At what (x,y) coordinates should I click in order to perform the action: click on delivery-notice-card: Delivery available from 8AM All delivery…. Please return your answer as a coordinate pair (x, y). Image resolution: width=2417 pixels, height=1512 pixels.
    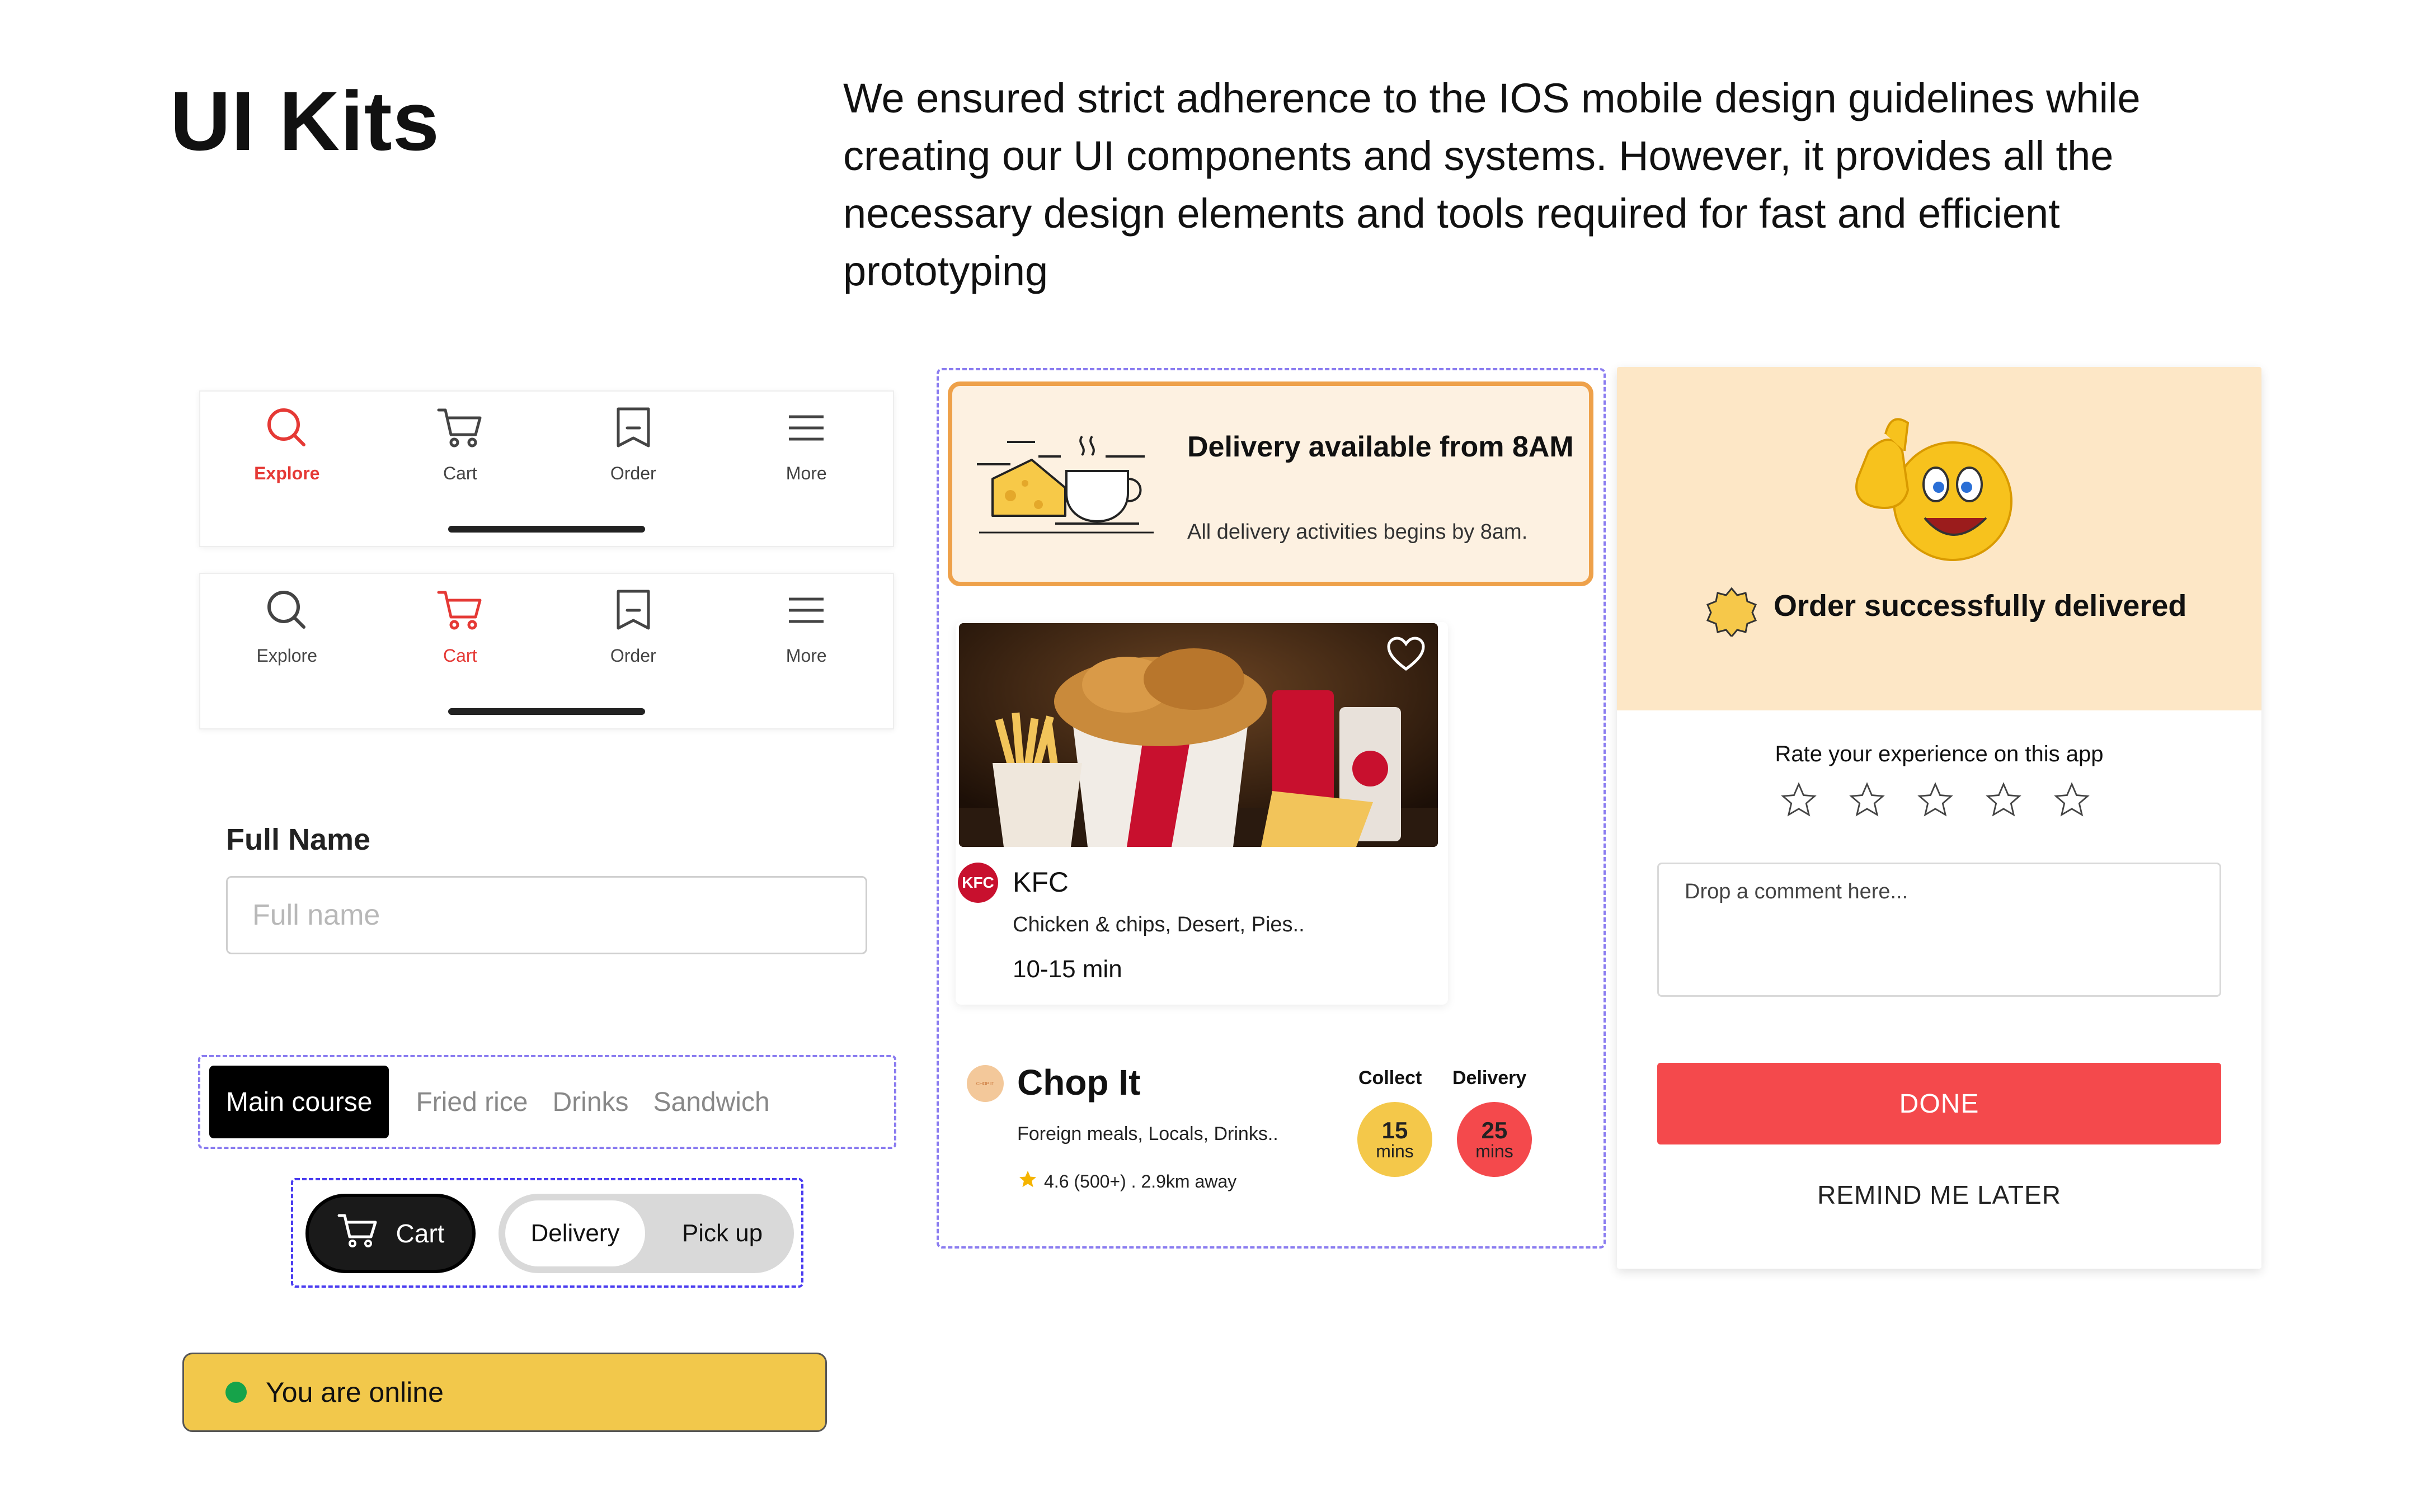
    Looking at the image, I should click on (1271, 483).